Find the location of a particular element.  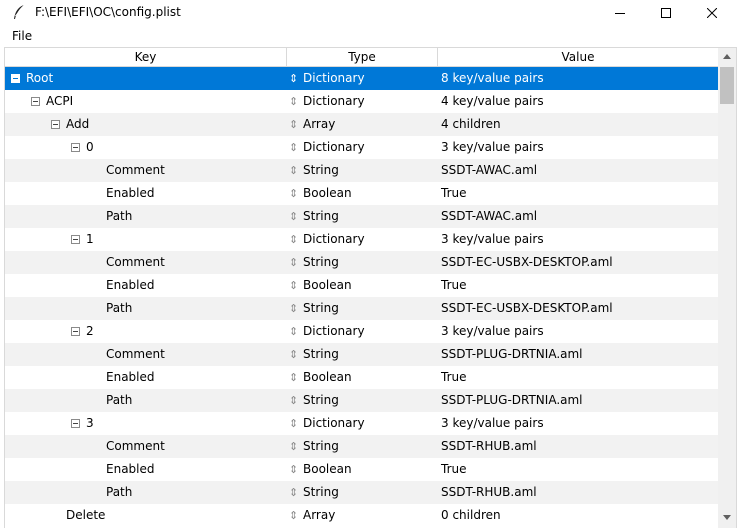

vertical-scrollbar is located at coordinates (727, 288).